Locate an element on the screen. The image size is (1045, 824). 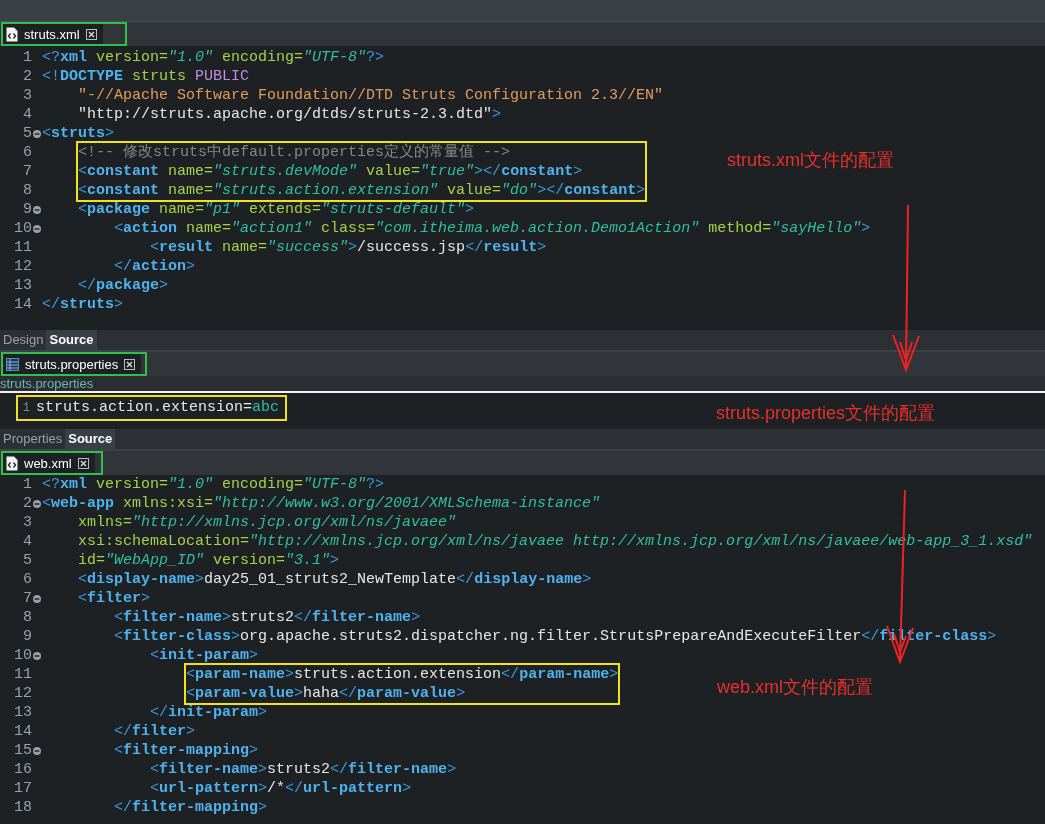
code-line: <param-name>struts.action.extension</param-name> is located at coordinates (402, 674).